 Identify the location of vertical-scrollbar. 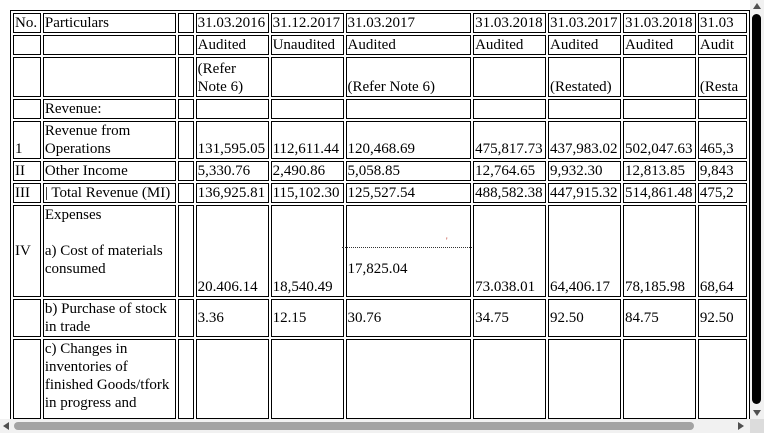
(757, 209).